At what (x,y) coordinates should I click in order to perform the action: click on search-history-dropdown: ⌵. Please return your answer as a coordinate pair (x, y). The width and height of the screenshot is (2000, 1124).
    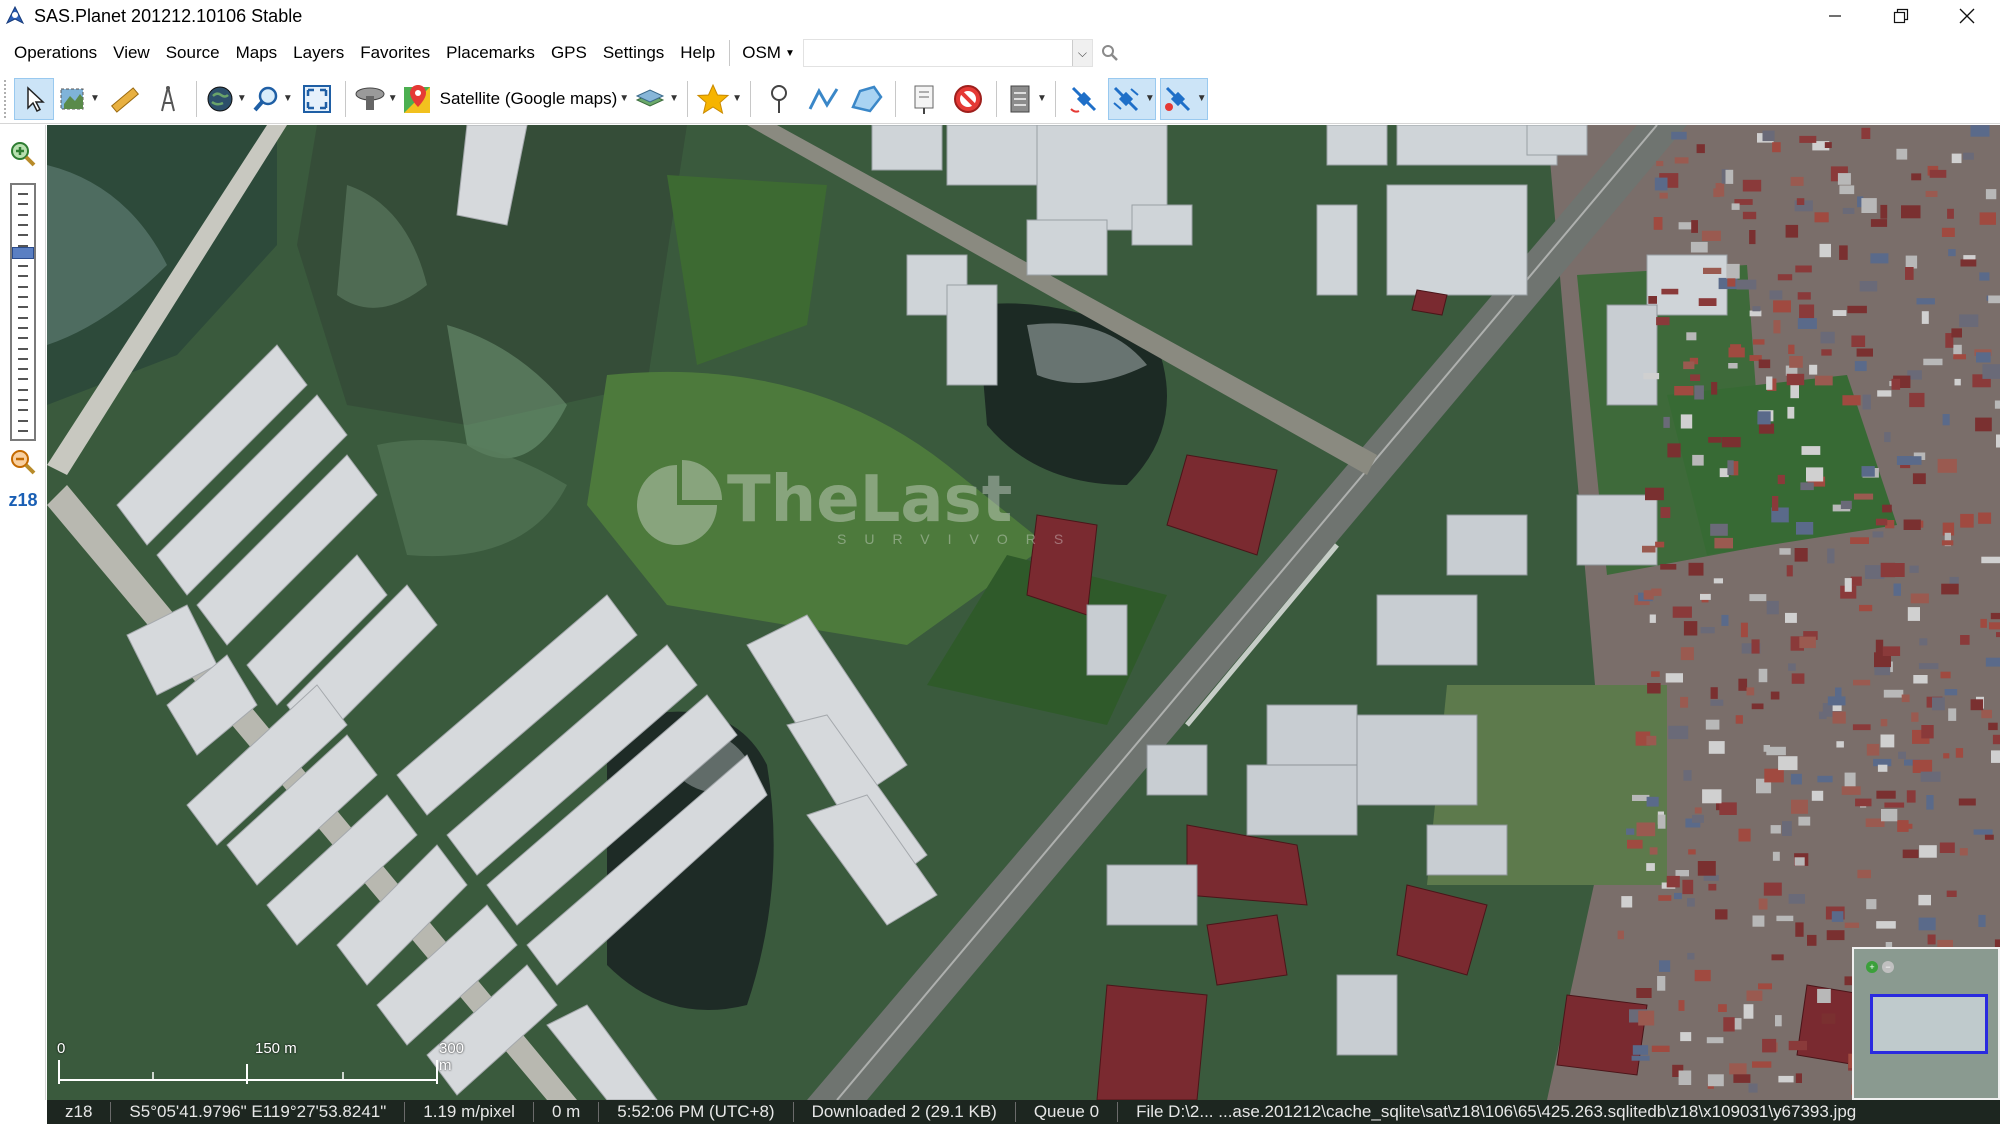
    Looking at the image, I should click on (1081, 53).